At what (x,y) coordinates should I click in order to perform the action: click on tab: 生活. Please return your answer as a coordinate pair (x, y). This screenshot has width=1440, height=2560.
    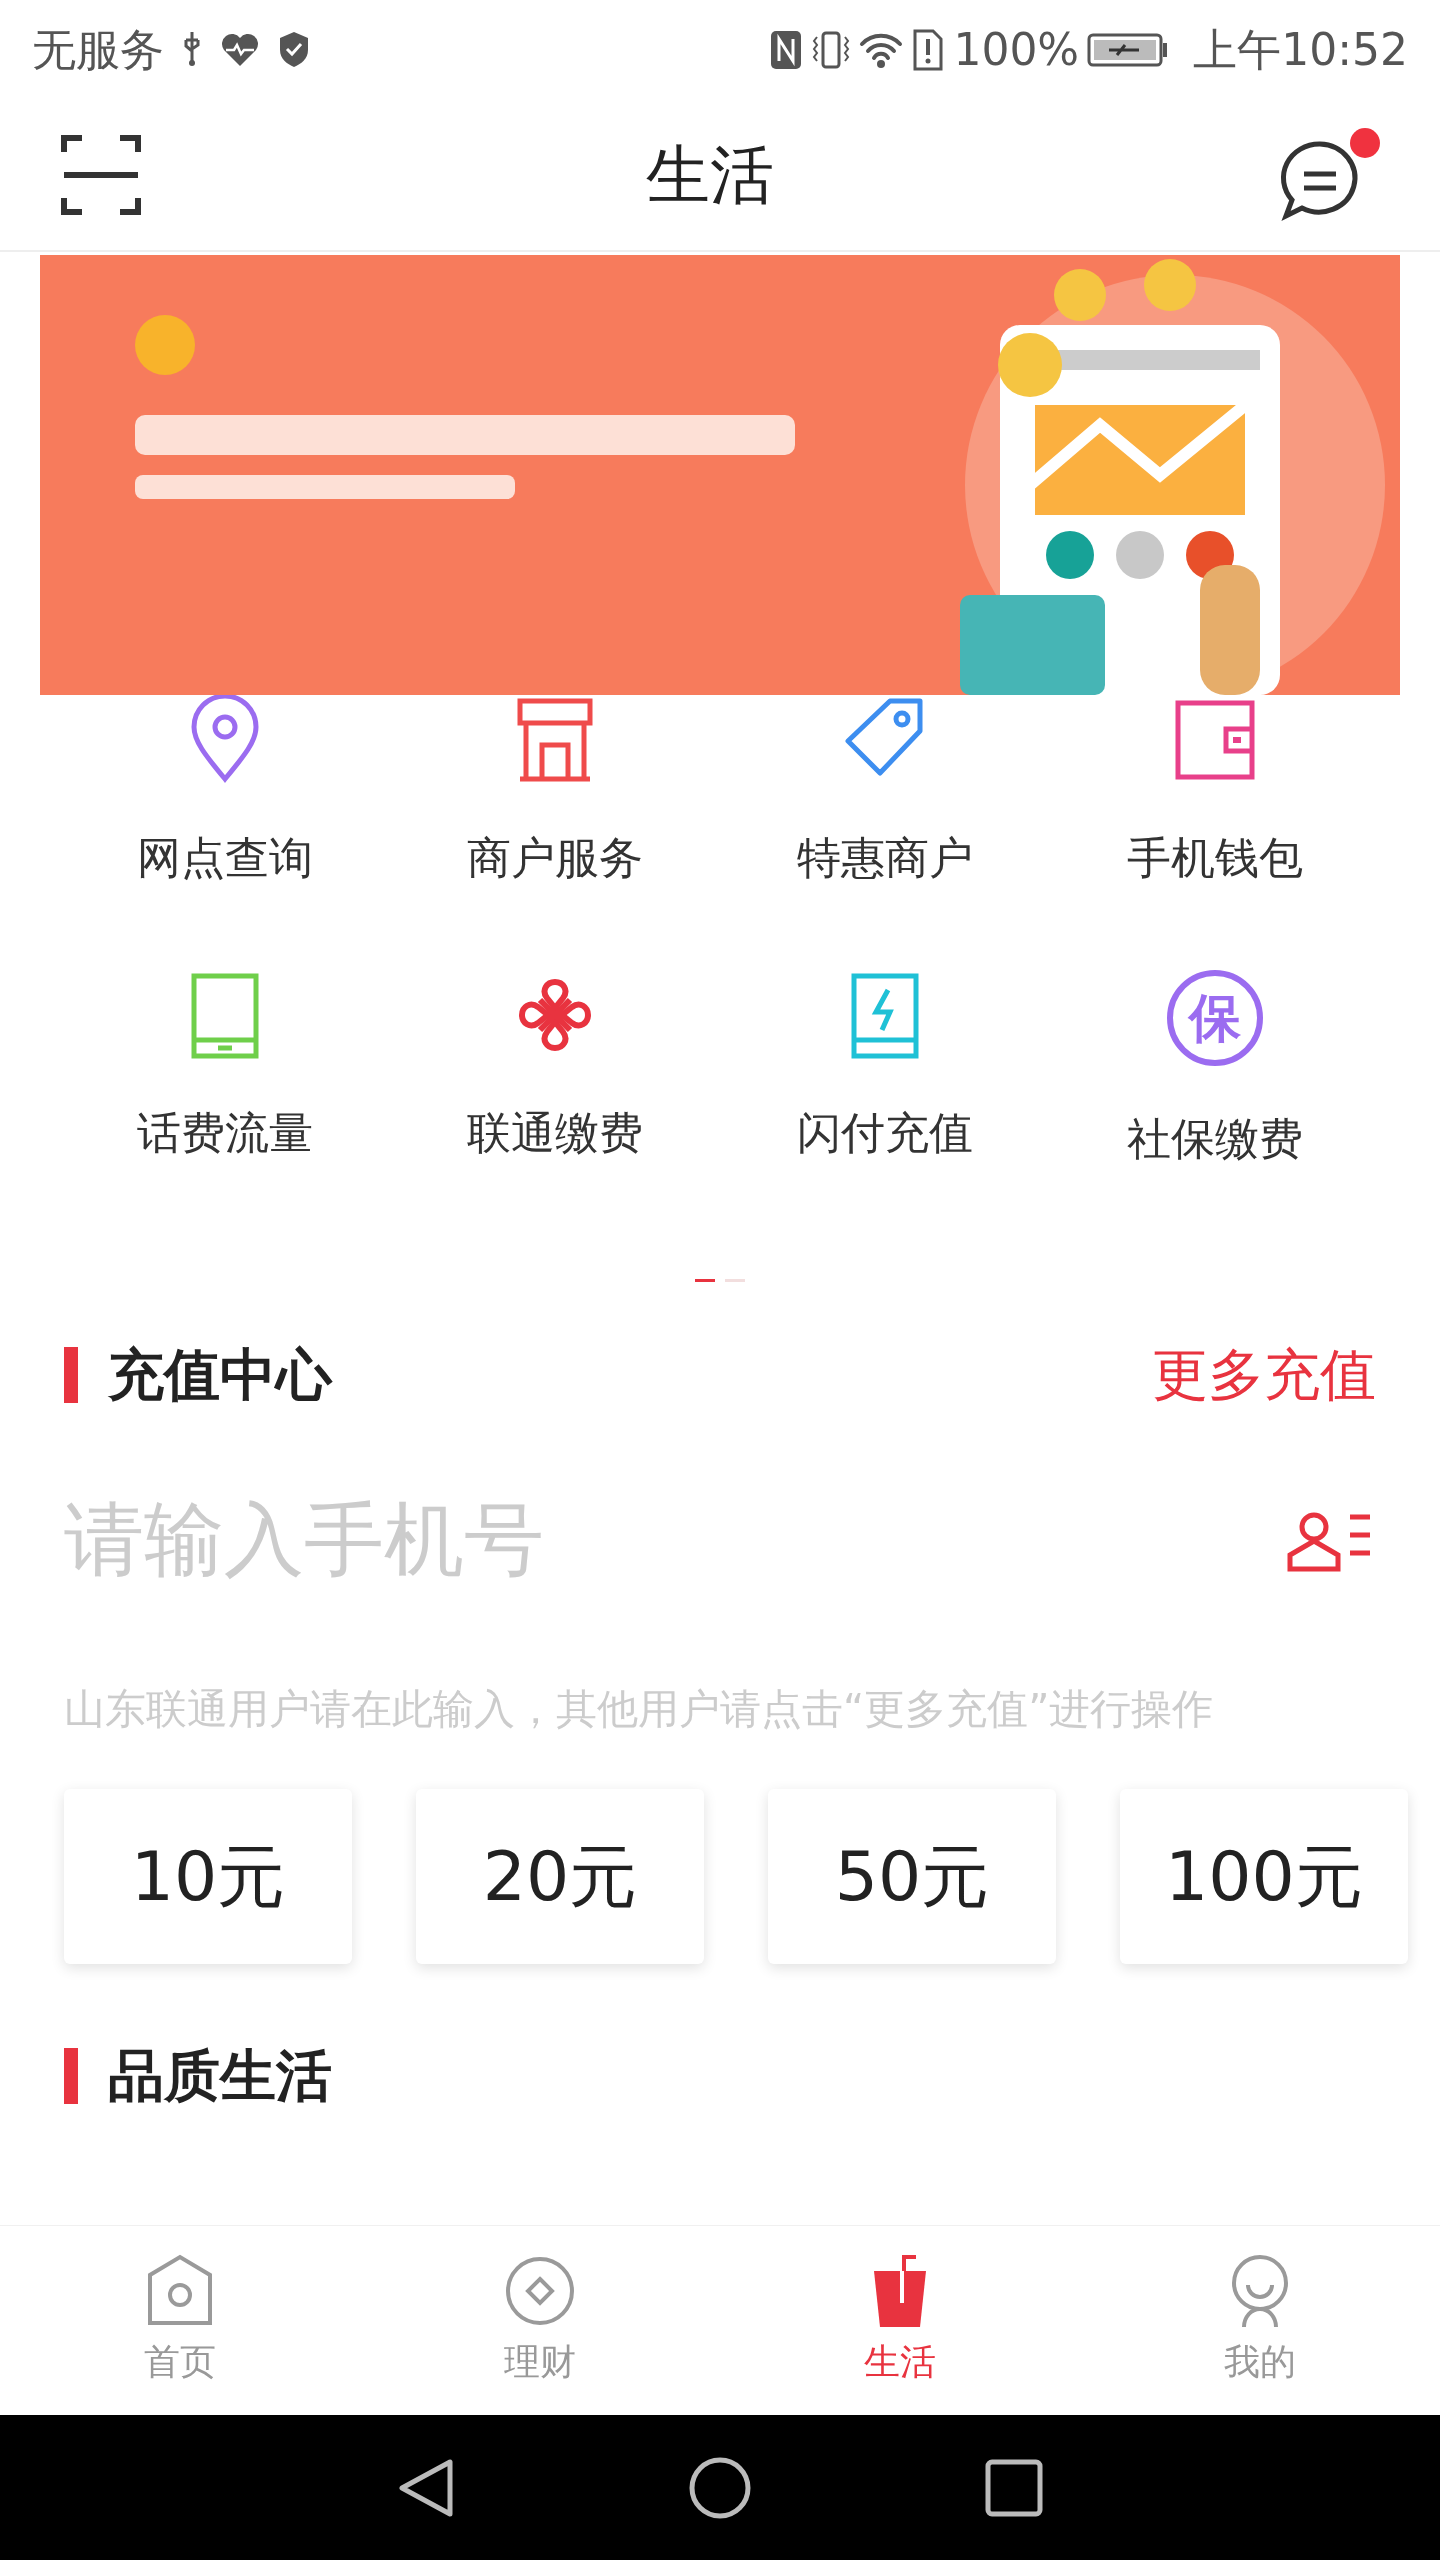
    Looking at the image, I should click on (900, 2320).